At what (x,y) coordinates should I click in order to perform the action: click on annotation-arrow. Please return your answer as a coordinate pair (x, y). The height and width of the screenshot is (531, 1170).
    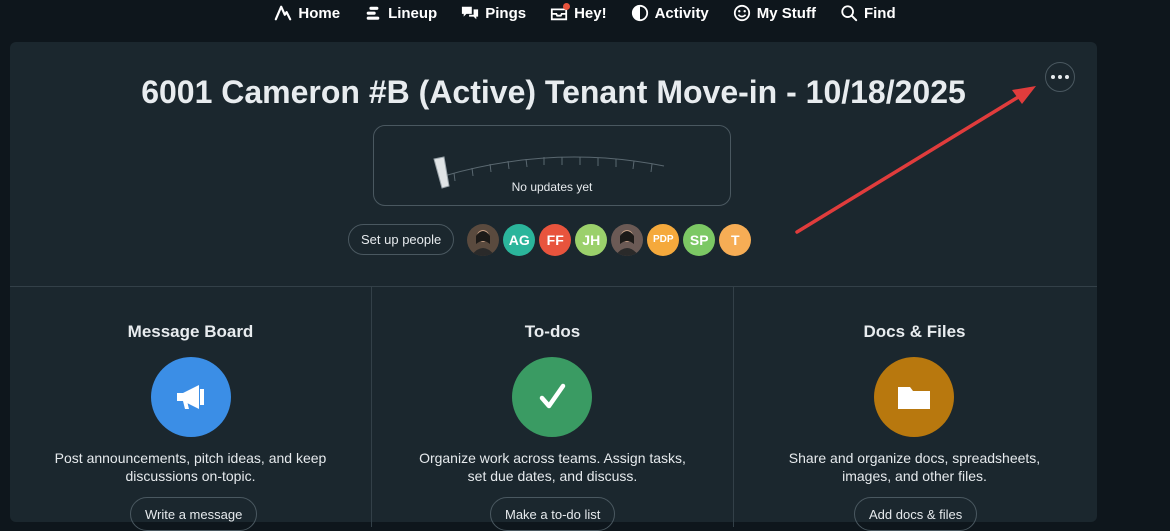
    Looking at the image, I should click on (915, 160).